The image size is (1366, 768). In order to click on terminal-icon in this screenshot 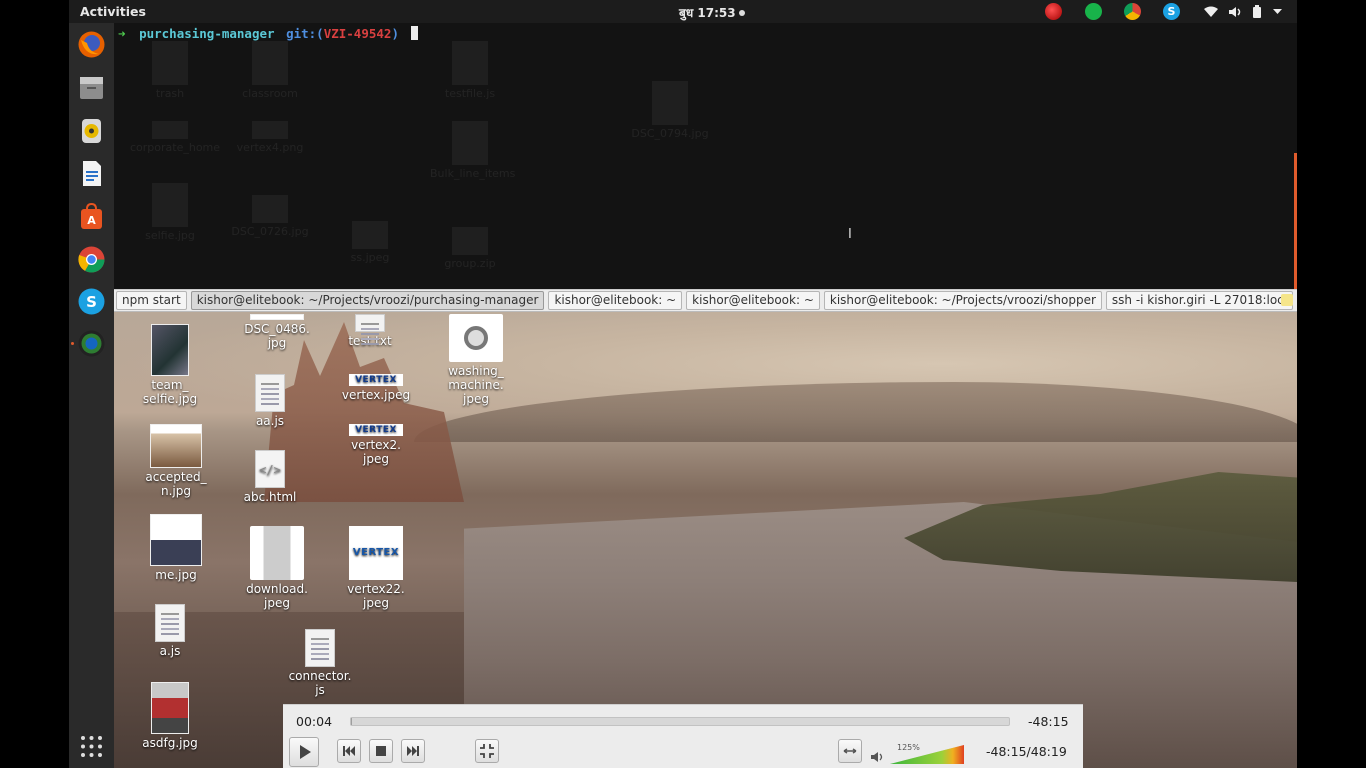, I will do `click(91, 343)`.